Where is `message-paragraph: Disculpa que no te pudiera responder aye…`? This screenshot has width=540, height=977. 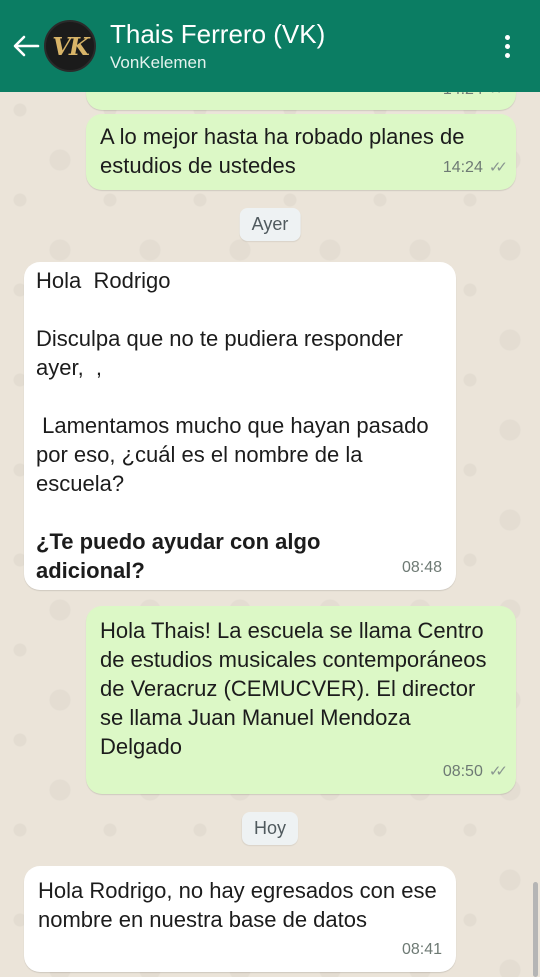
message-paragraph: Disculpa que no te pudiera responder aye… is located at coordinates (223, 353).